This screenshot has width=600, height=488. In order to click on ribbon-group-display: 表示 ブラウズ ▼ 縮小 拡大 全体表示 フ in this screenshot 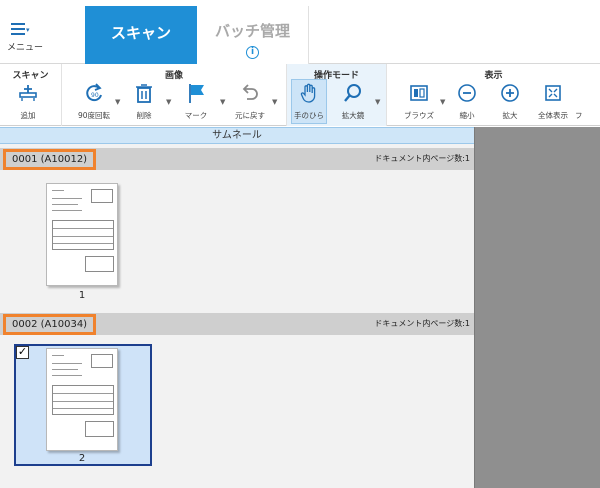, I will do `click(493, 95)`.